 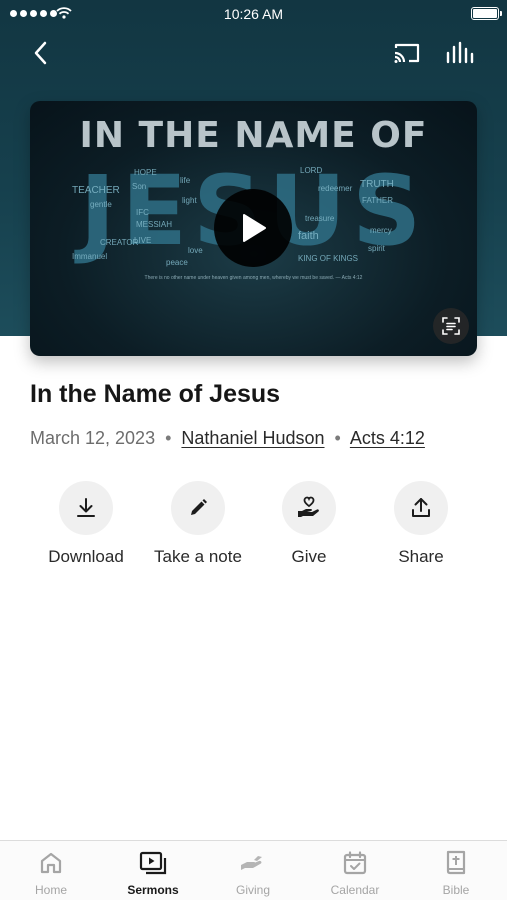 What do you see at coordinates (252, 438) in the screenshot?
I see `speaker-link: Nathaniel Hudson` at bounding box center [252, 438].